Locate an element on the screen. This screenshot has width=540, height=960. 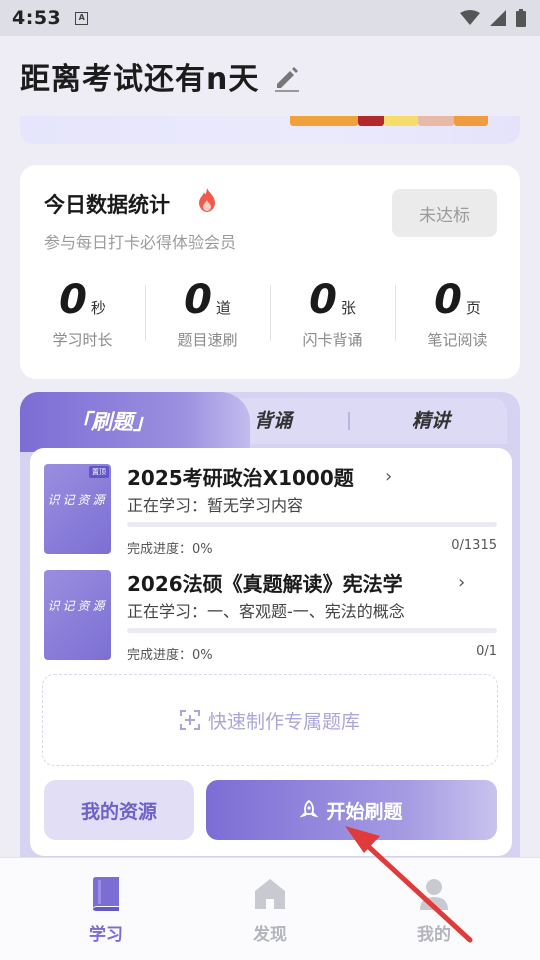
stat-unit: 道 is located at coordinates (223, 308).